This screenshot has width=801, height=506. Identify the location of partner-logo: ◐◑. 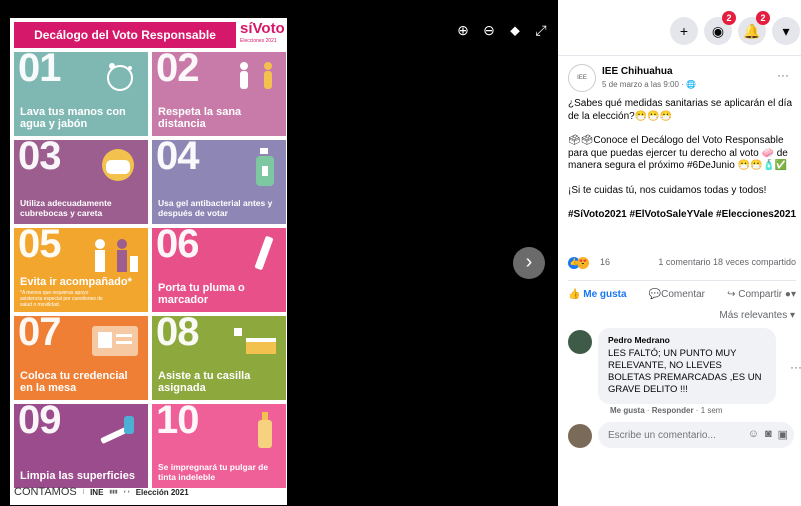
(126, 492).